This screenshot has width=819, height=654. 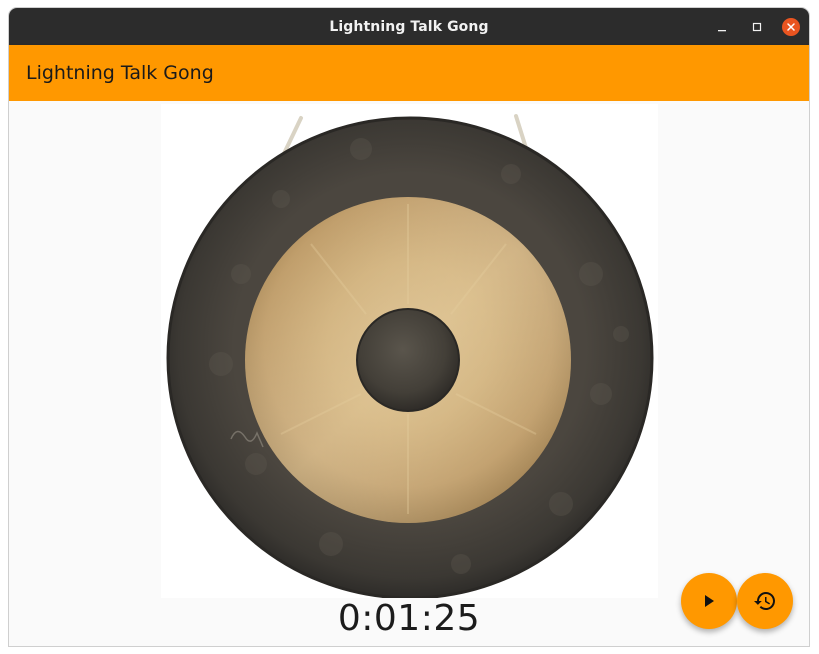 What do you see at coordinates (409, 73) in the screenshot?
I see `app-bar: Lightning Talk Gong` at bounding box center [409, 73].